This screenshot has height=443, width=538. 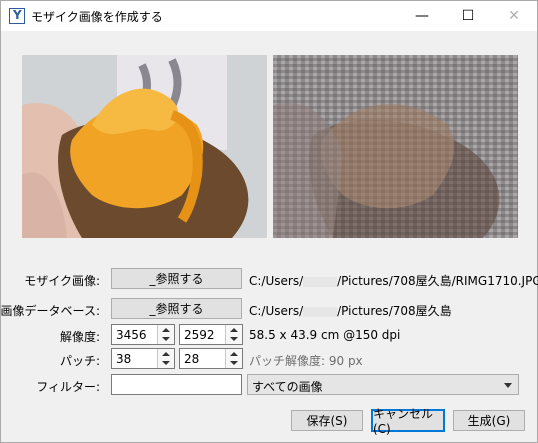 I want to click on image-database-label: 画像データベース:, so click(x=50, y=311).